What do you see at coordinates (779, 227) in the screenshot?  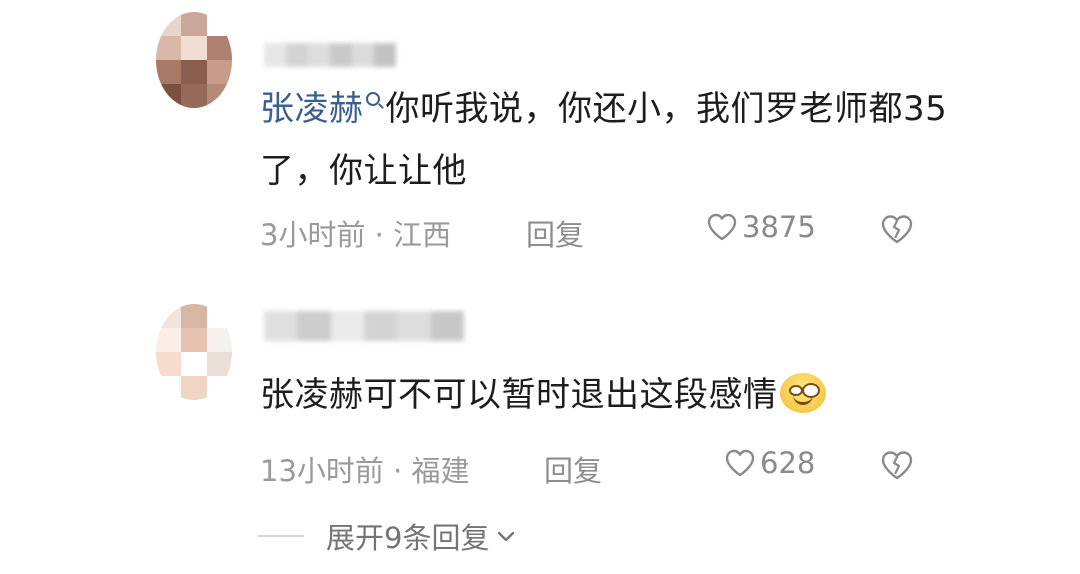 I see `like-count: 3875` at bounding box center [779, 227].